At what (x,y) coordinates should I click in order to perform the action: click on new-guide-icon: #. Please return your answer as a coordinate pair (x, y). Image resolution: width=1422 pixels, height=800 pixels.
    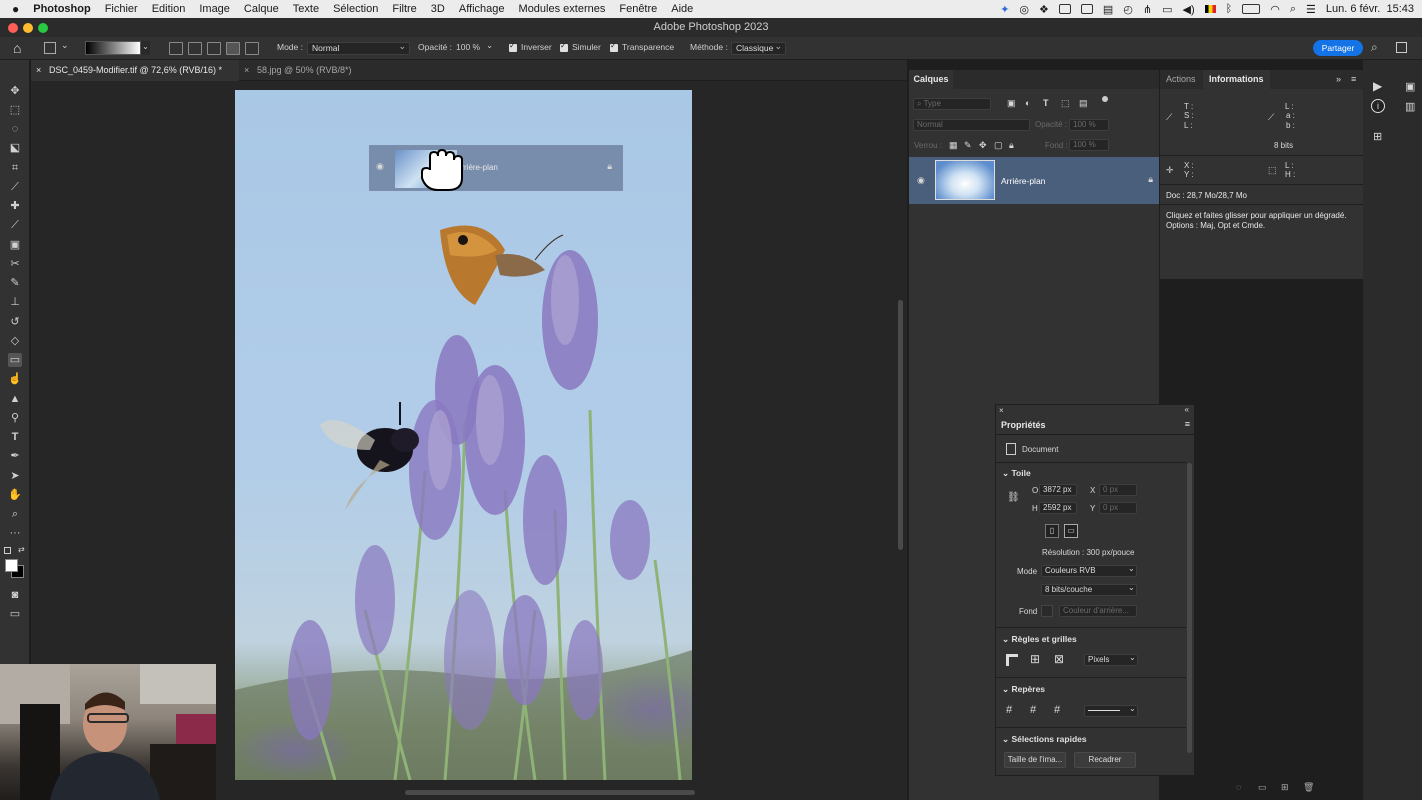
    Looking at the image, I should click on (1033, 710).